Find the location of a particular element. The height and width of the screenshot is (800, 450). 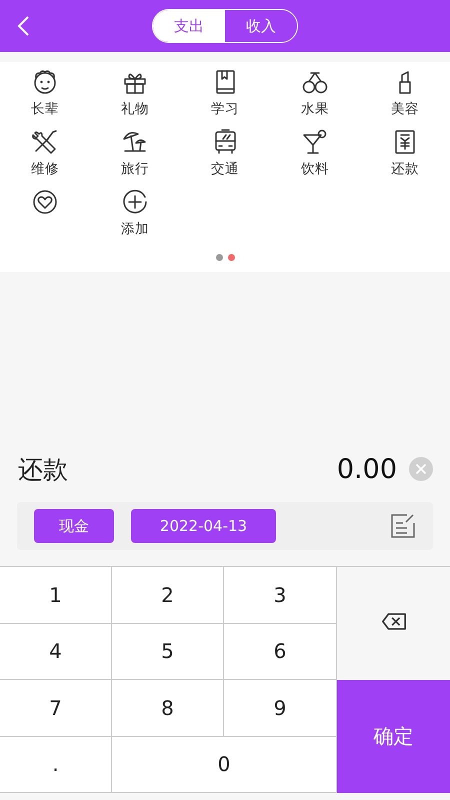

category-item-label: 水果 is located at coordinates (315, 109).